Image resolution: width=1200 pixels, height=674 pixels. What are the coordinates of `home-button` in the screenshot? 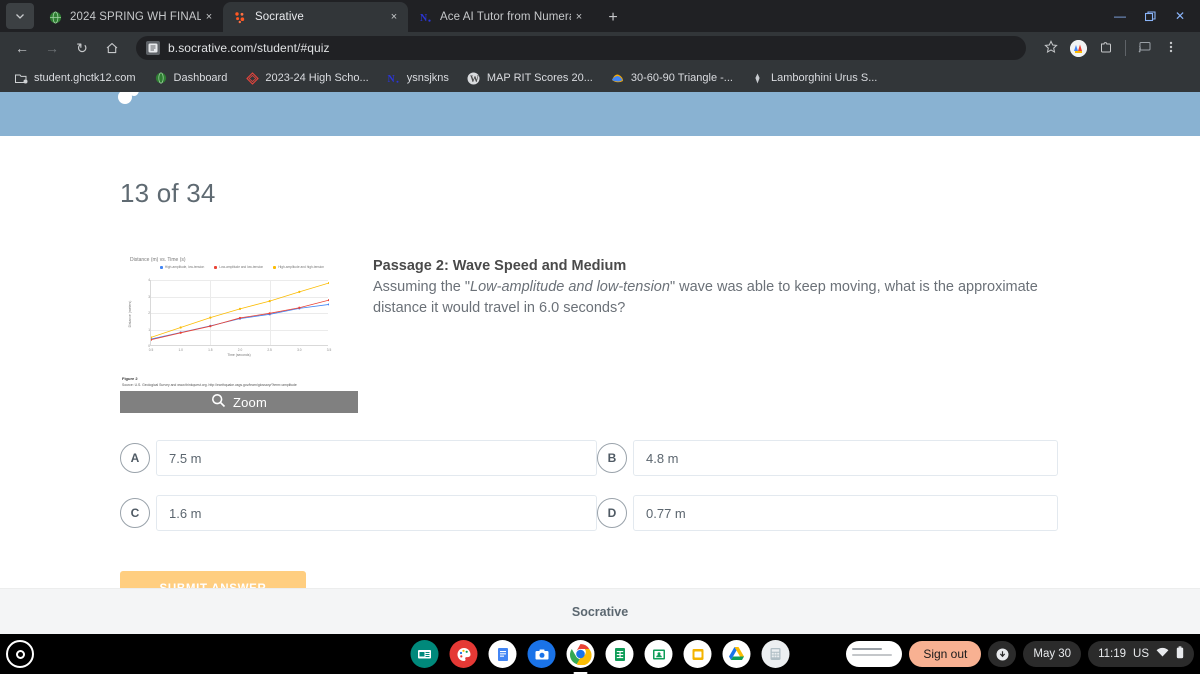 It's located at (112, 48).